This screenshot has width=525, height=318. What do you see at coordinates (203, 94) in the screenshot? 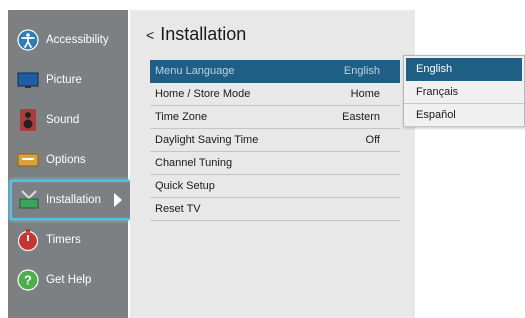
I see `row-label: Home / Store Mode` at bounding box center [203, 94].